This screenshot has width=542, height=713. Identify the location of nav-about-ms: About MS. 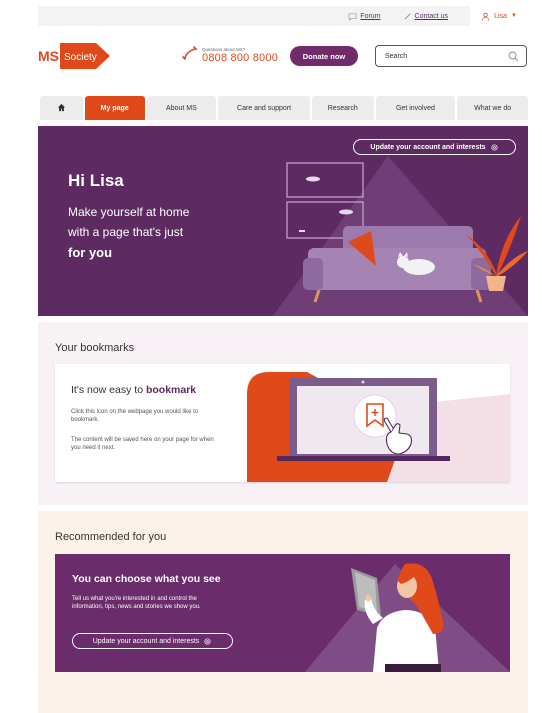
(181, 108).